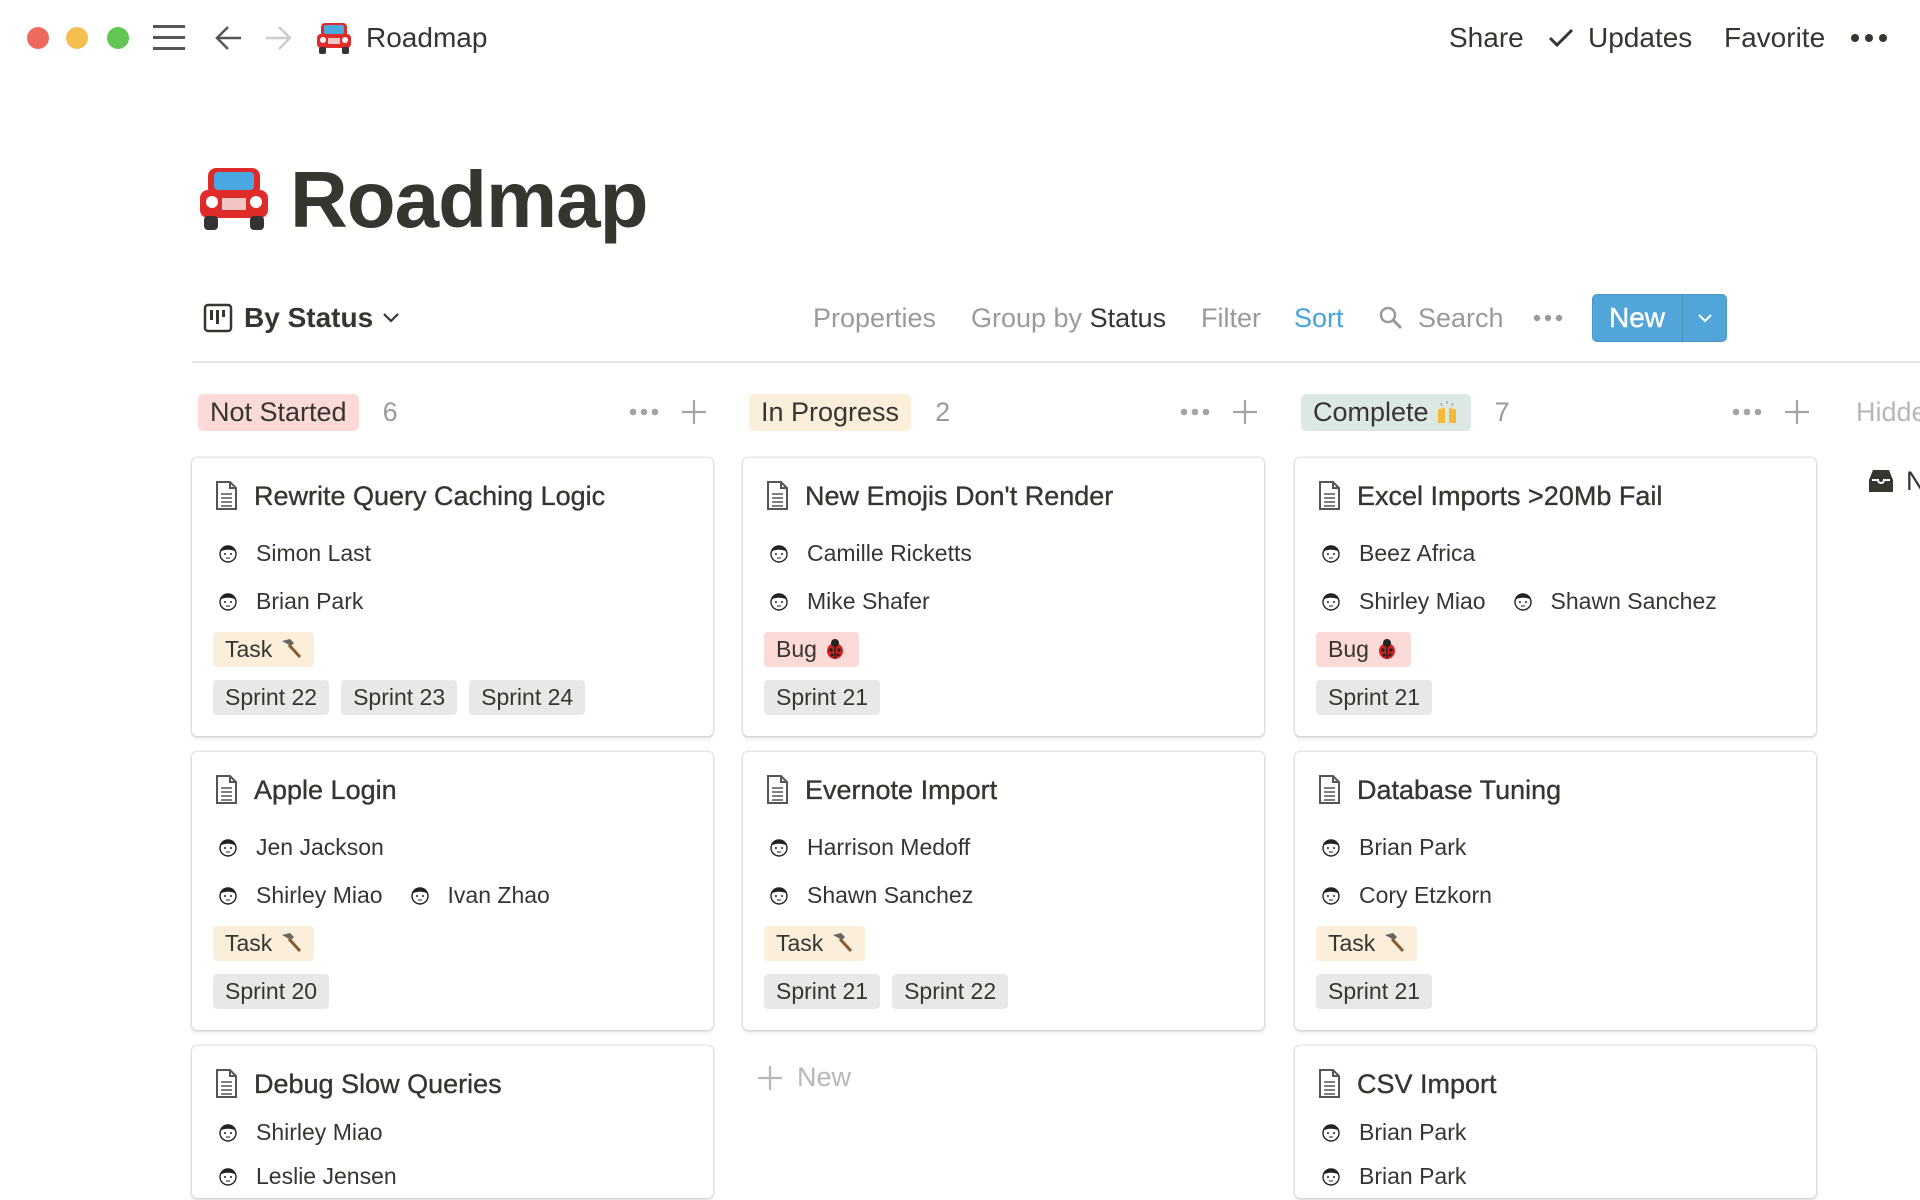 The width and height of the screenshot is (1920, 1200). Describe the element at coordinates (38, 38) in the screenshot. I see `close-window-button` at that location.